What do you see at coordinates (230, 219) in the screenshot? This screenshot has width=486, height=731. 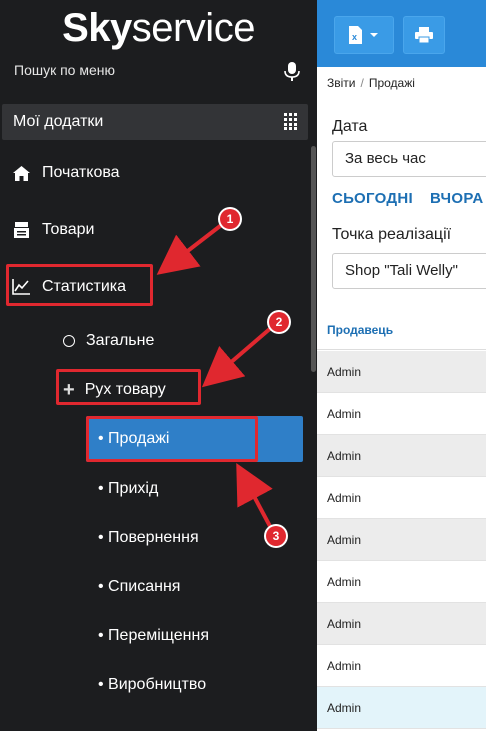 I see `annotation-badge: 1` at bounding box center [230, 219].